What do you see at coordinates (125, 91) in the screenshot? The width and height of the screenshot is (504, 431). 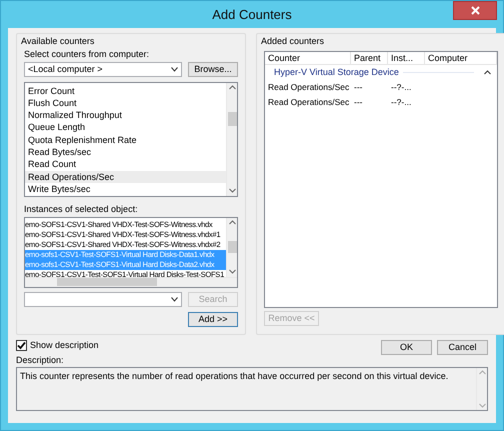 I see `counter-item: Error Count` at bounding box center [125, 91].